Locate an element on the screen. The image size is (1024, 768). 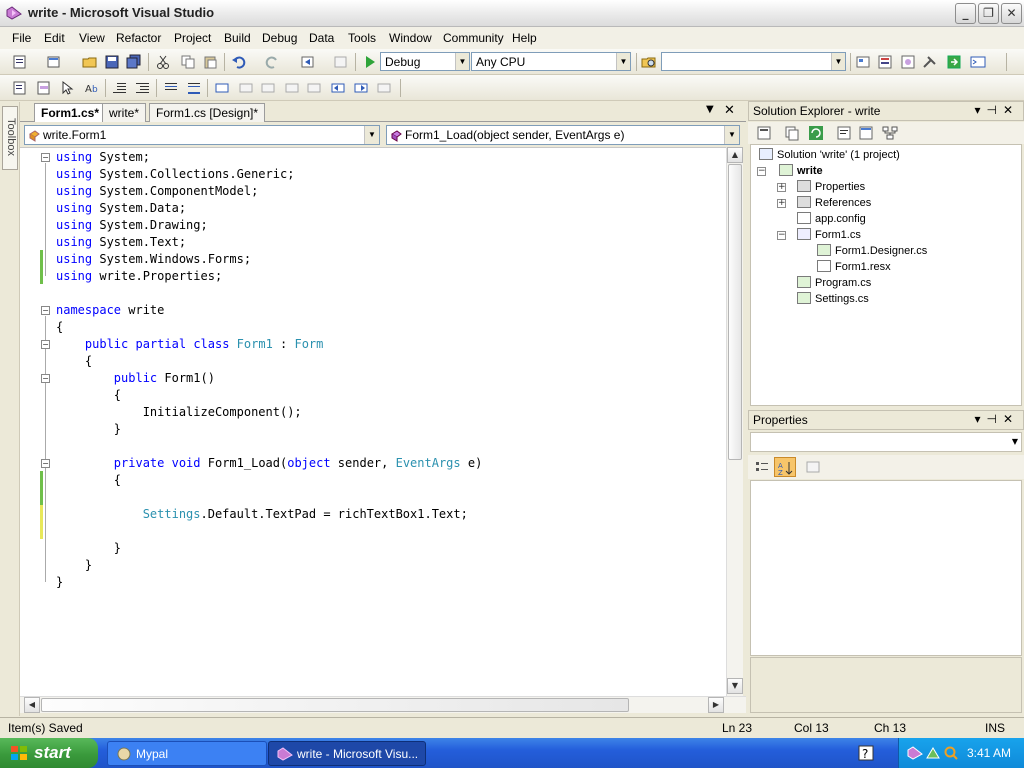
class-select: write.Form1 ▼ is located at coordinates (202, 135).